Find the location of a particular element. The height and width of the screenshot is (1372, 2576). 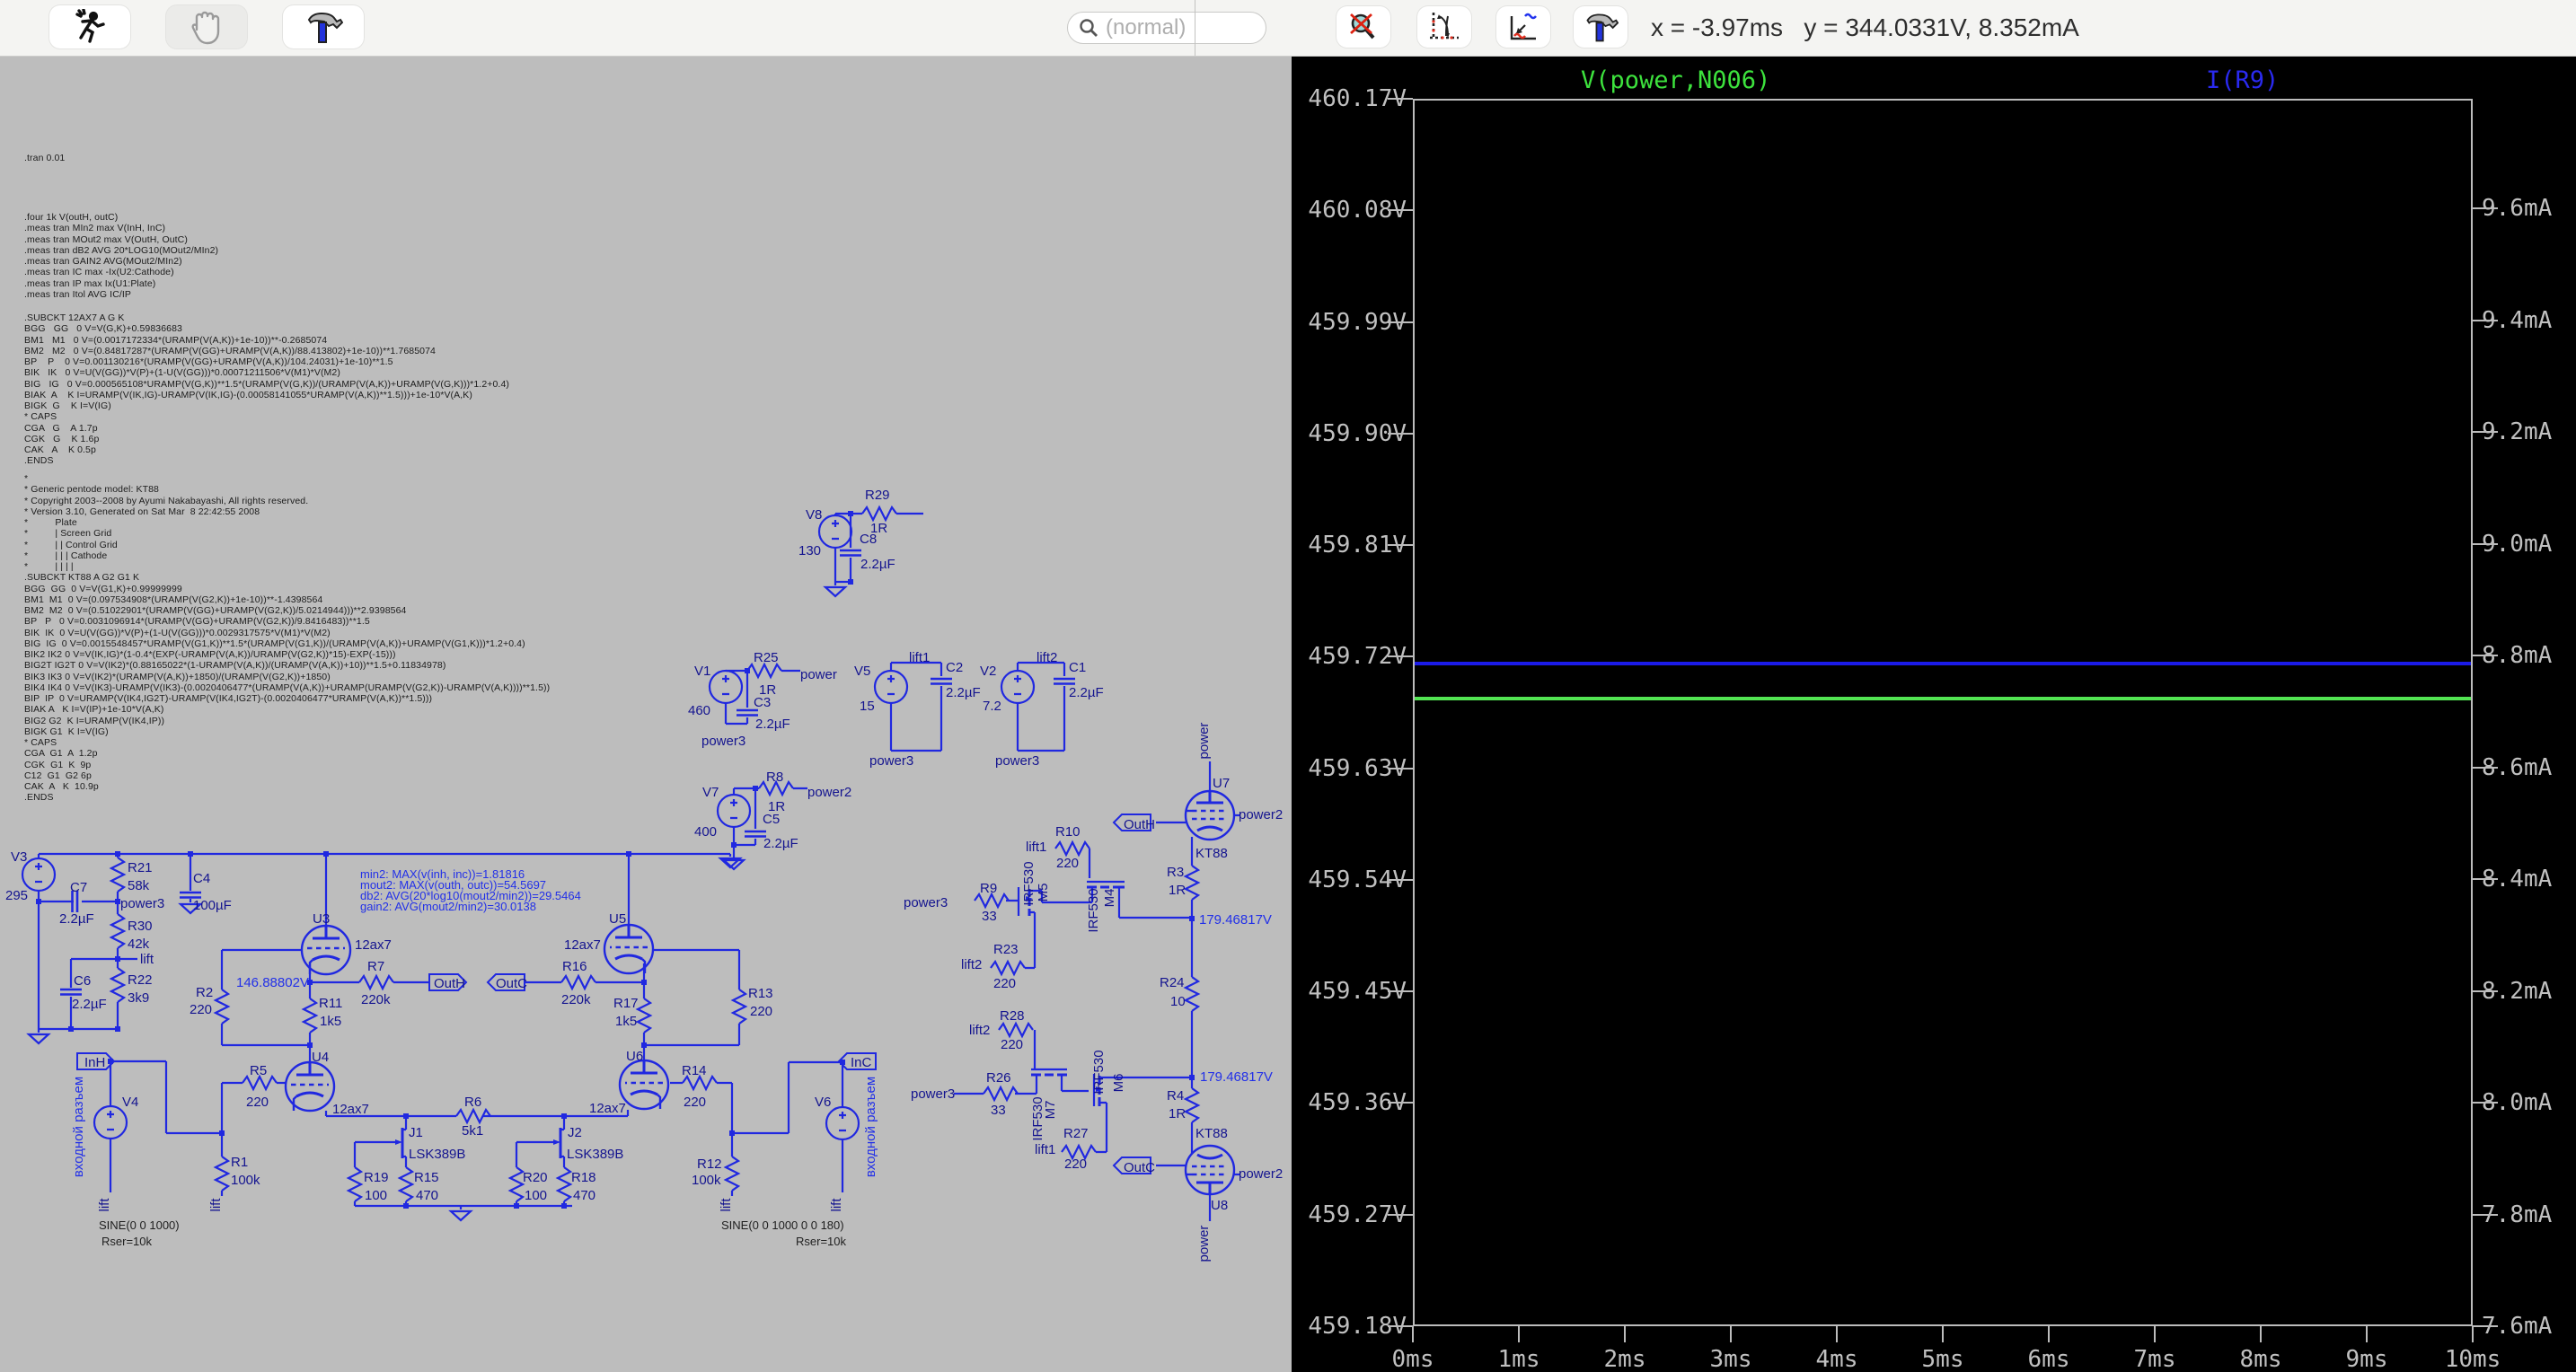

schematic-label-R4: R4 is located at coordinates (1175, 1096).